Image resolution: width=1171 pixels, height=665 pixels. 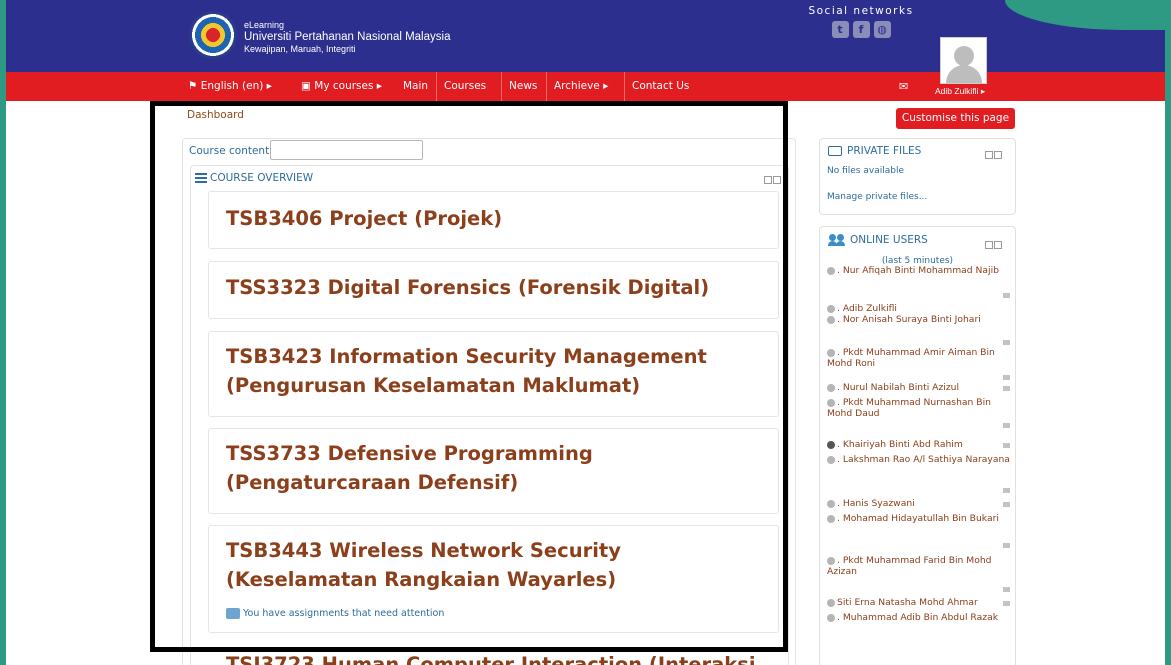 What do you see at coordinates (960, 91) in the screenshot?
I see `user-menu: Adib Zulkifli ▸` at bounding box center [960, 91].